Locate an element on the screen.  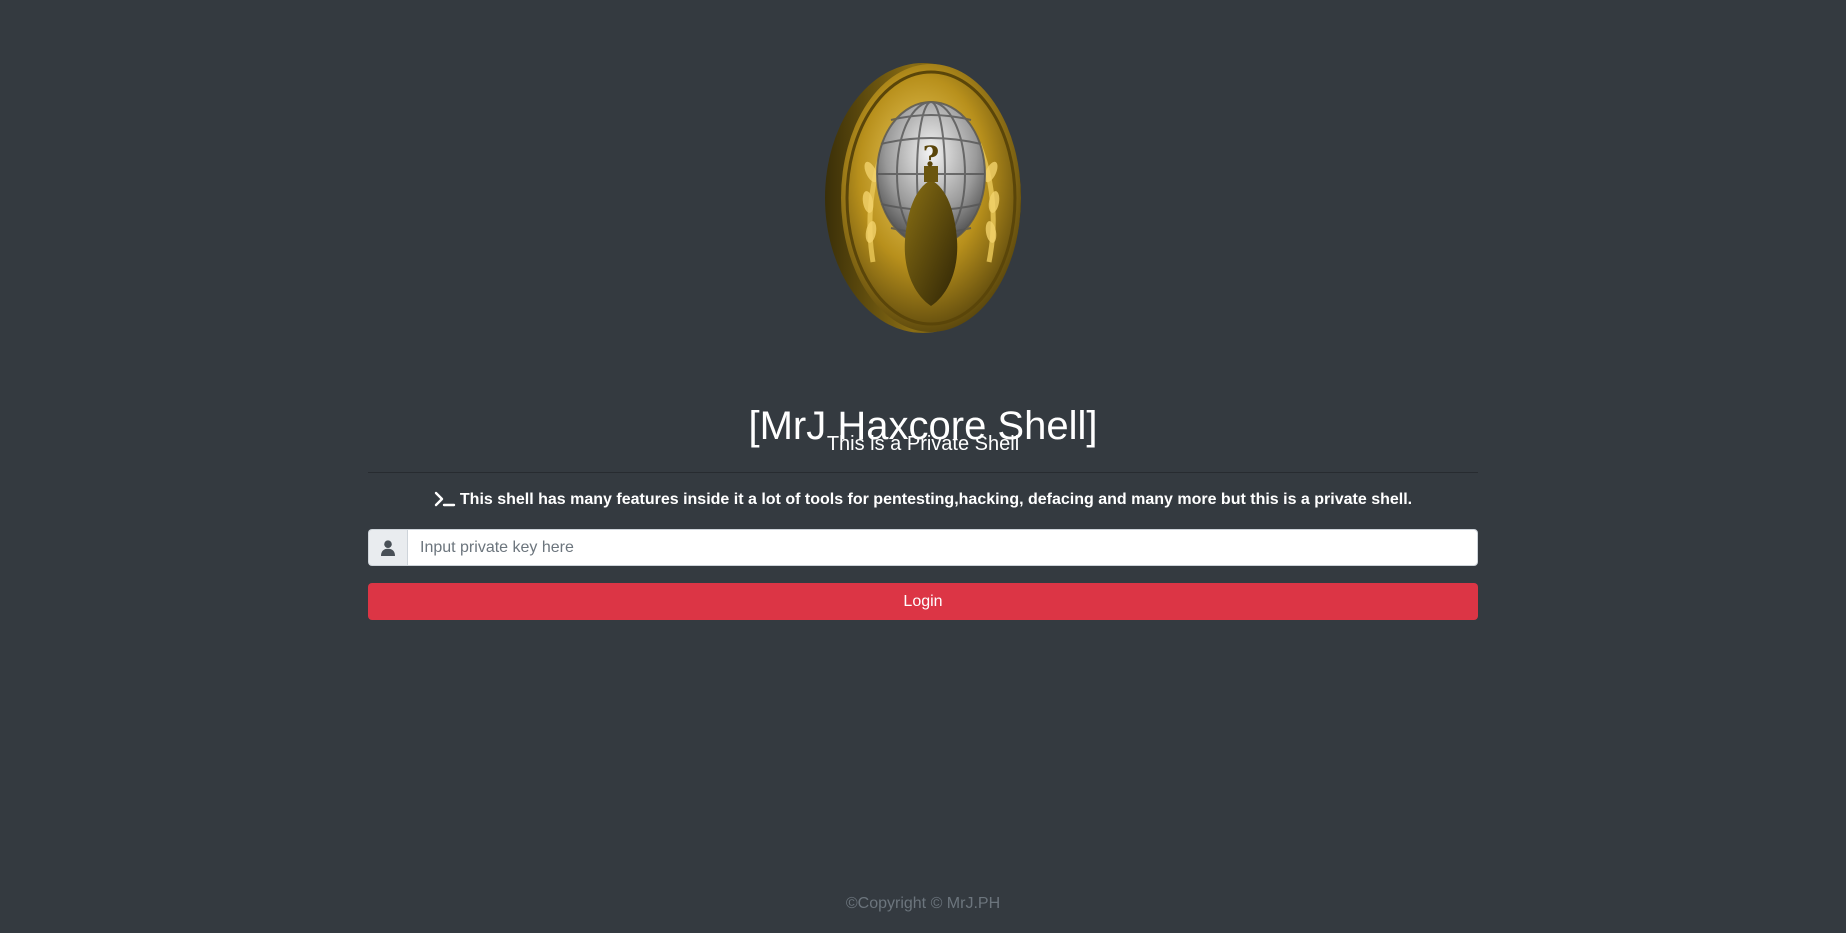
anonymous-emblem-logo: ? is located at coordinates (923, 198).